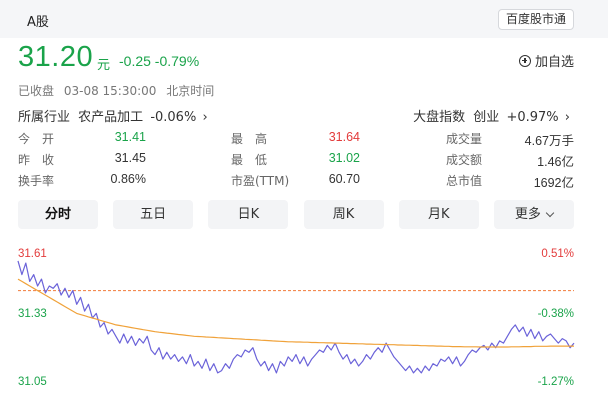 Image resolution: width=608 pixels, height=400 pixels. I want to click on price-change: -0.25 -0.79%, so click(159, 61).